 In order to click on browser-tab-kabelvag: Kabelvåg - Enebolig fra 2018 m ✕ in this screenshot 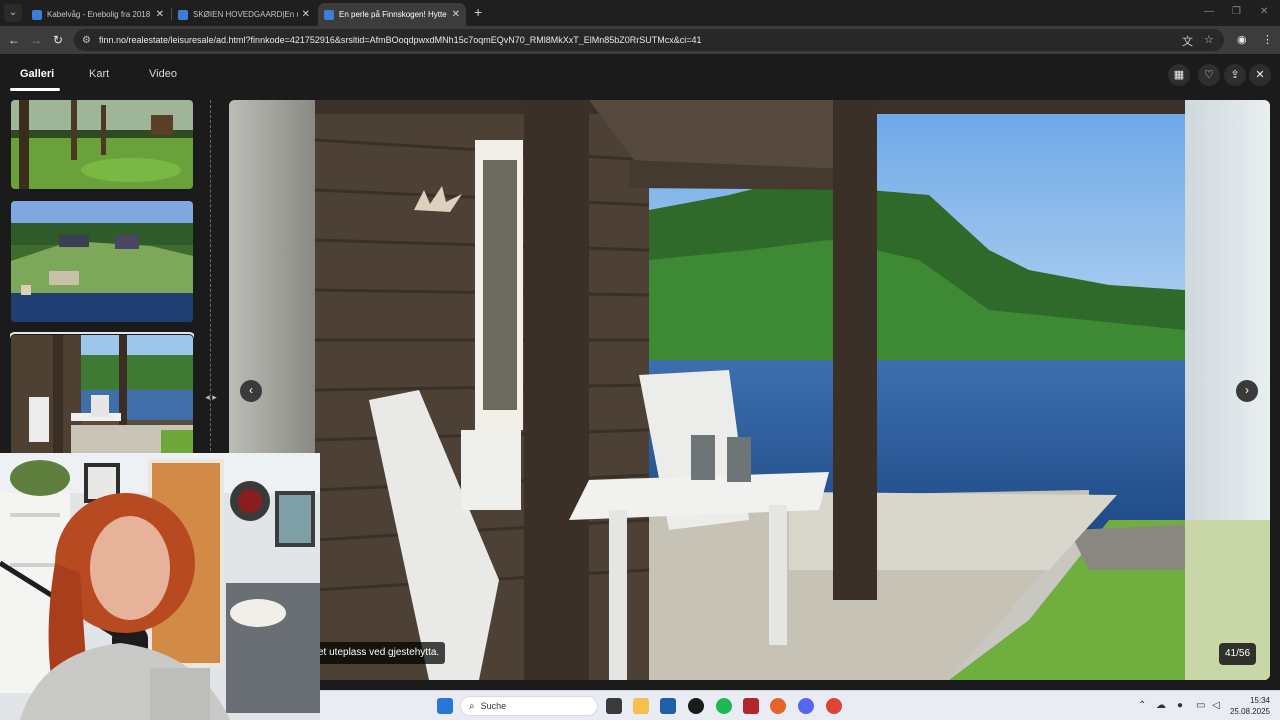, I will do `click(98, 14)`.